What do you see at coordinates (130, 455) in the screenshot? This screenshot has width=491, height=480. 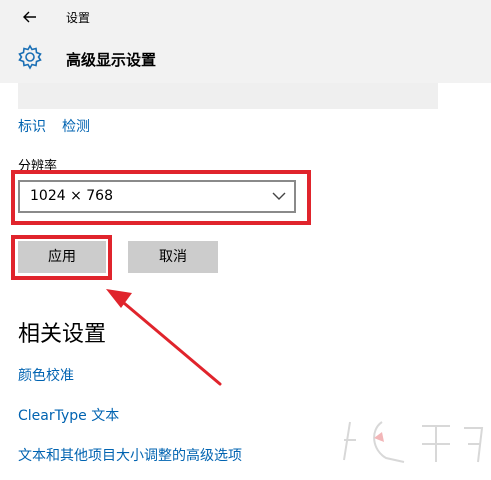 I see `advanced-text-sizing-link: 文本和其他项目大小调整的高级选项` at bounding box center [130, 455].